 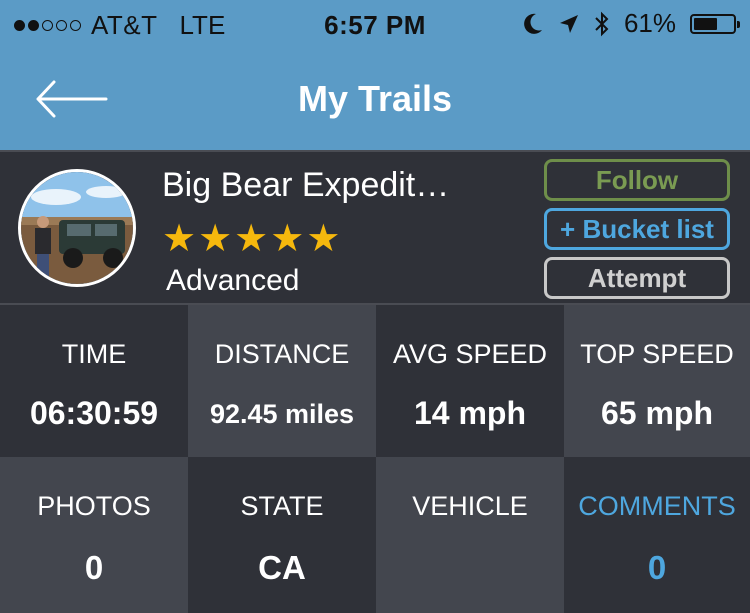 I want to click on avatar, so click(x=77, y=228).